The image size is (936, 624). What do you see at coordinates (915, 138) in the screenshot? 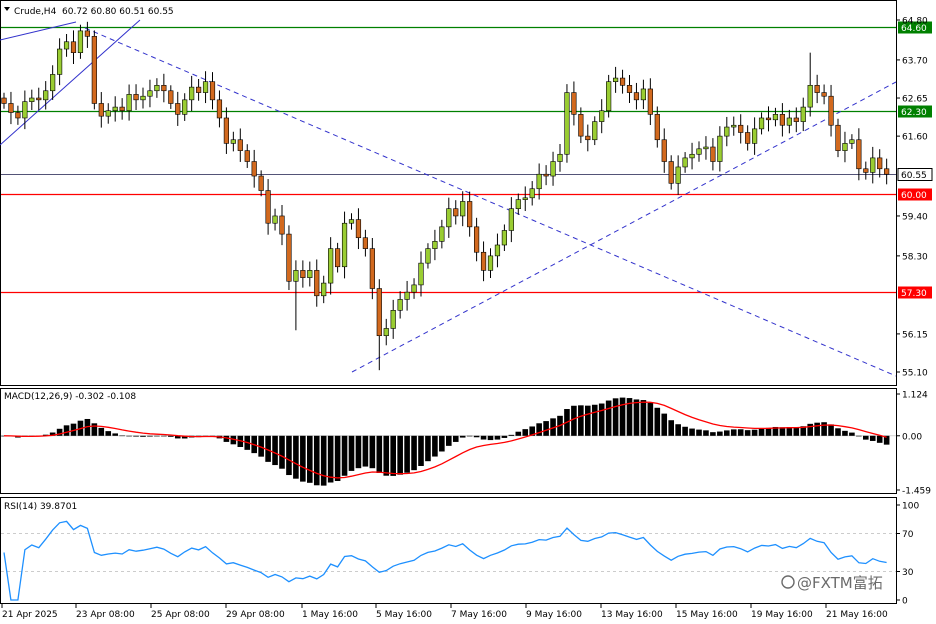
I see `price-tick-label: 61.60` at bounding box center [915, 138].